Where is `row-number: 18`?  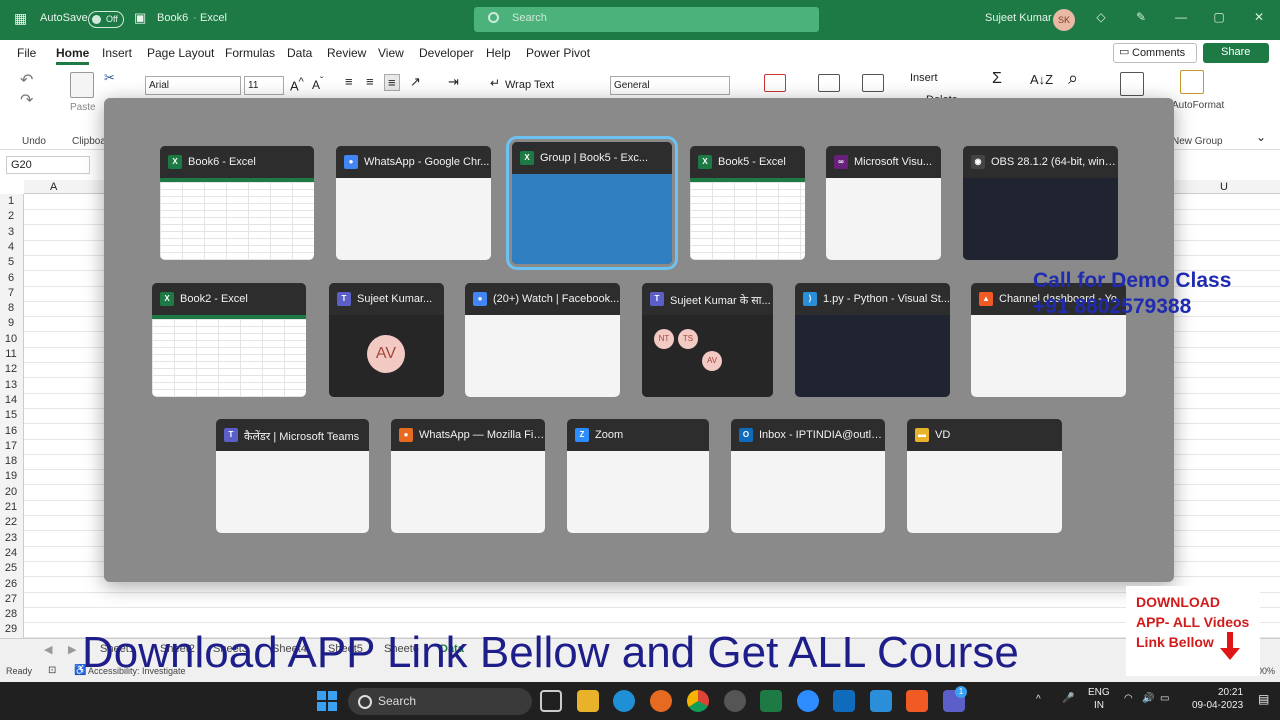 row-number: 18 is located at coordinates (11, 461).